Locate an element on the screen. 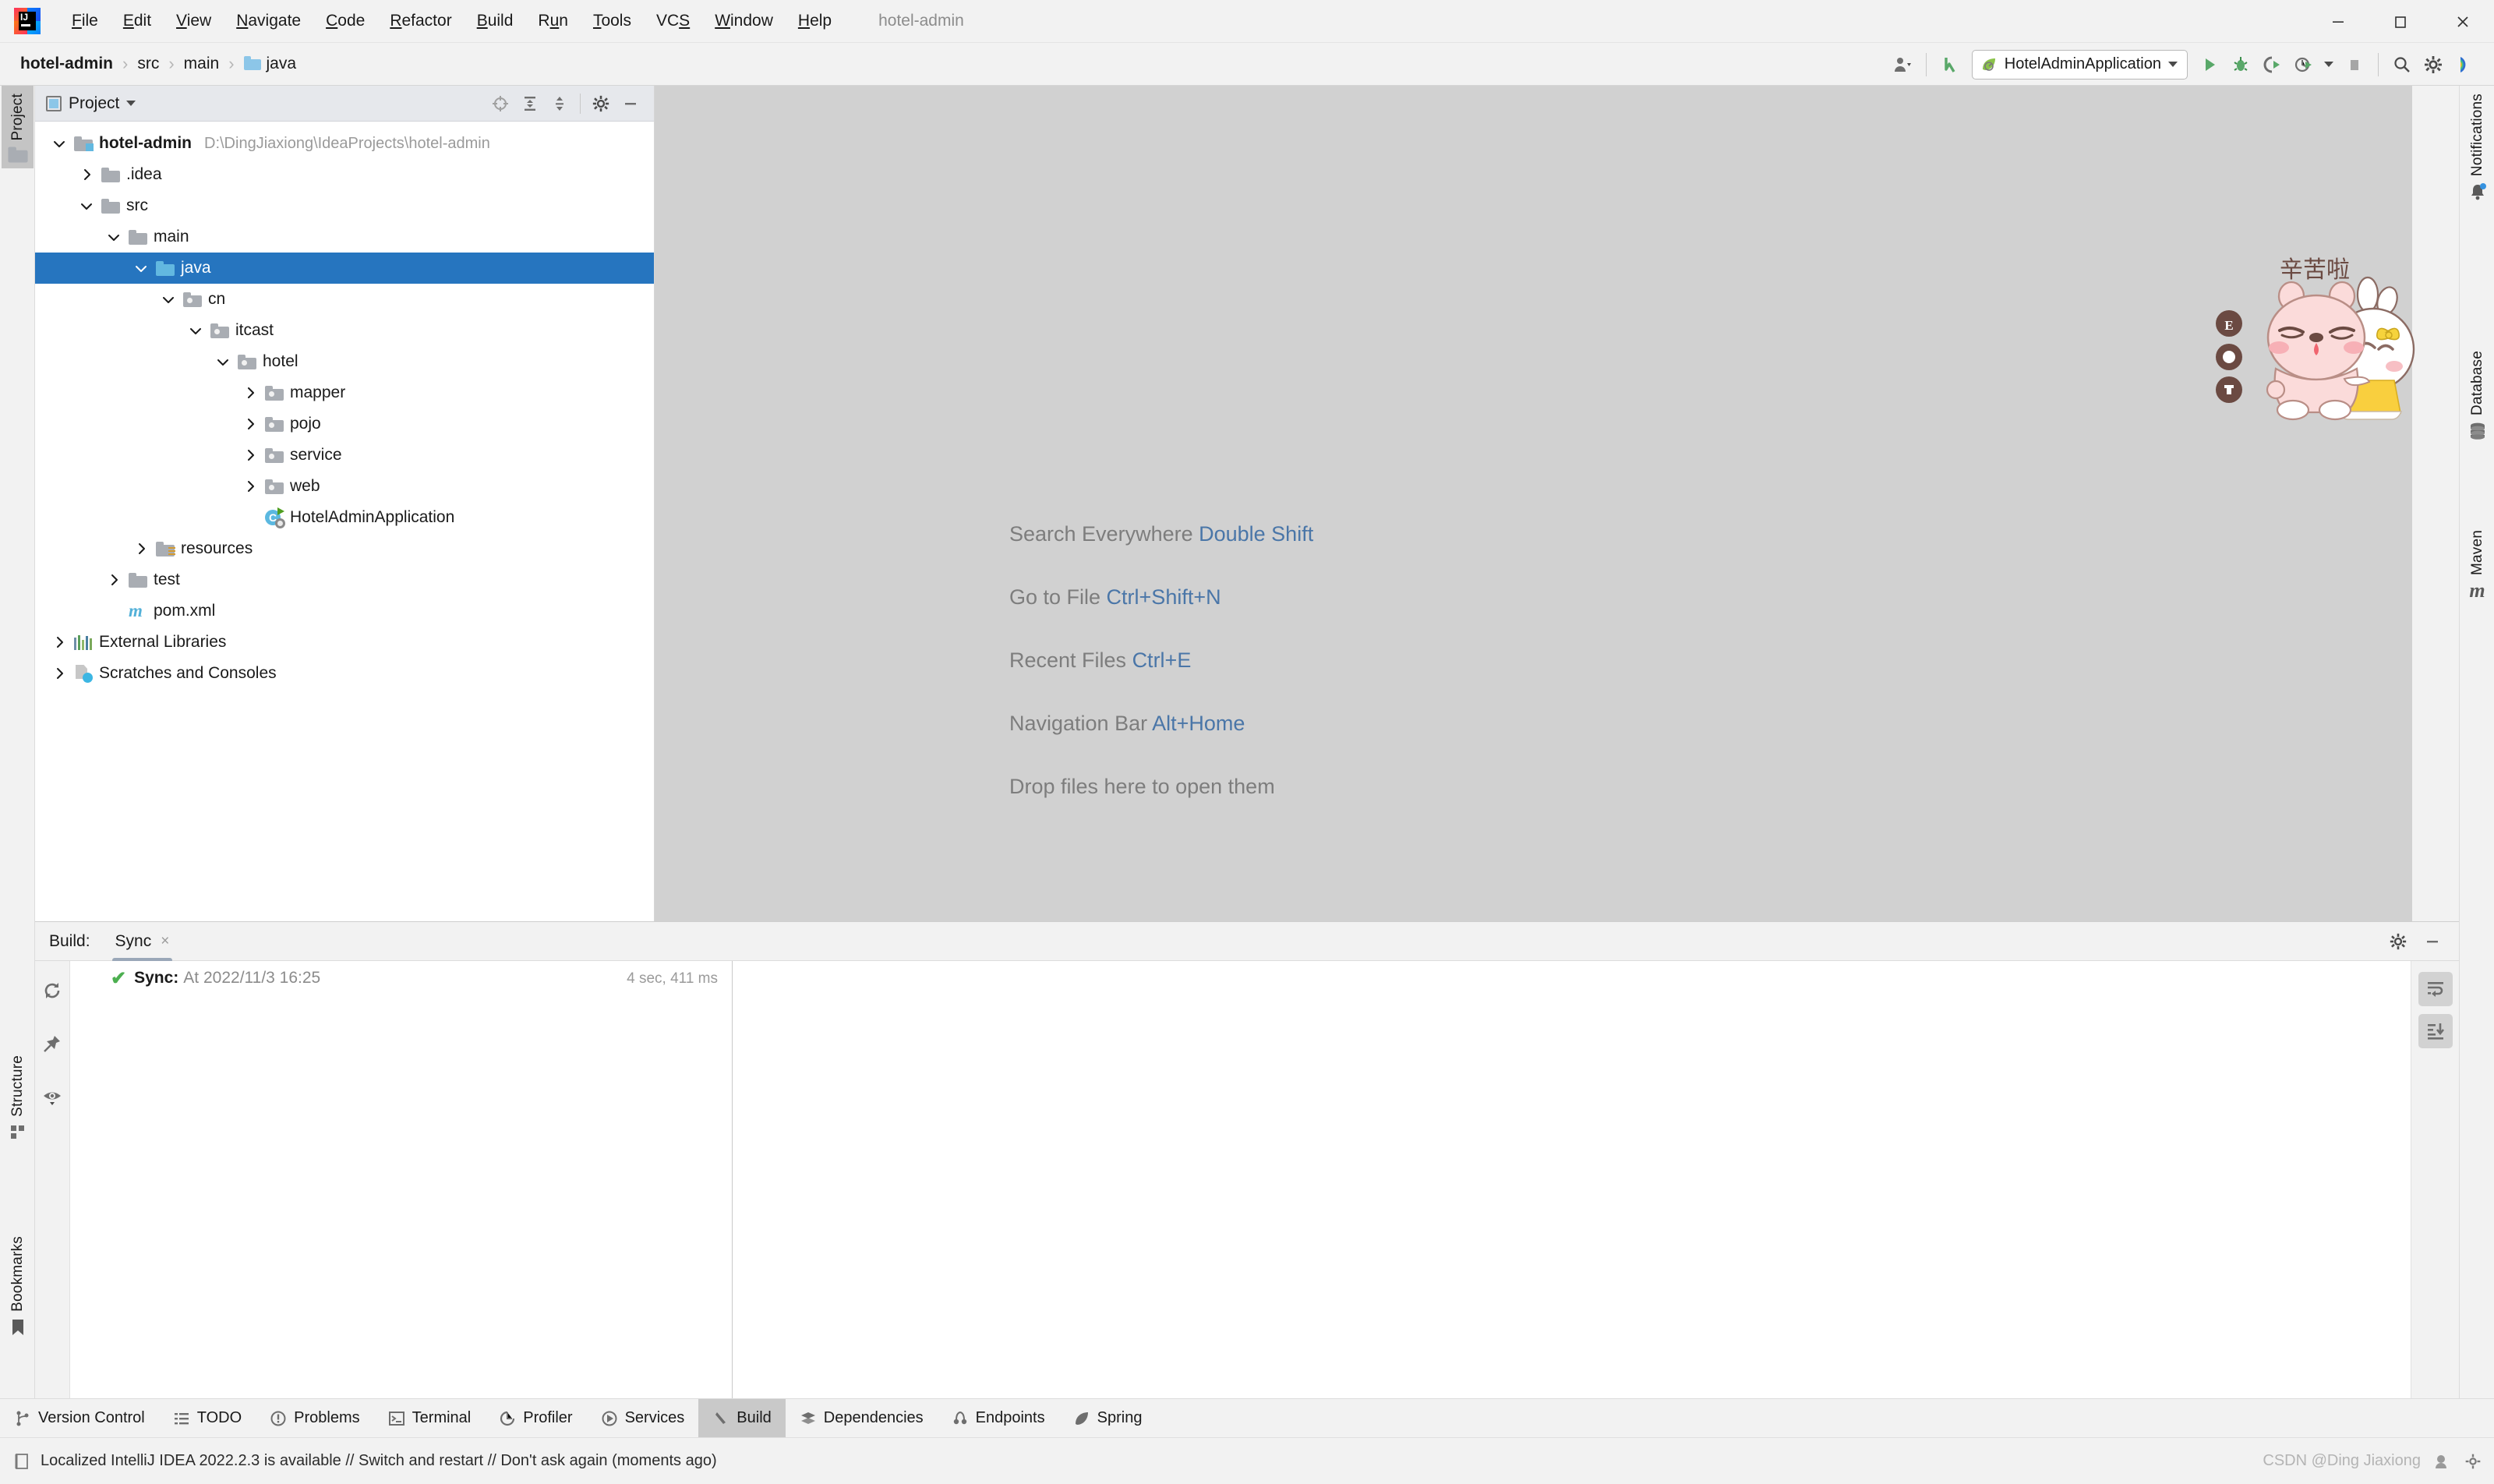  tree-row-pojo: pojo is located at coordinates (344, 424).